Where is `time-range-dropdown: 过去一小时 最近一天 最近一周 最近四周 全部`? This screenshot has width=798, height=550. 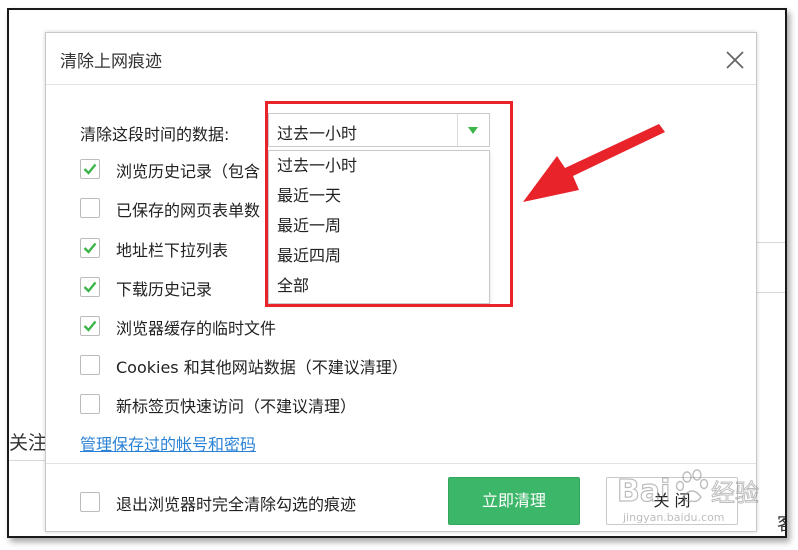
time-range-dropdown: 过去一小时 最近一天 最近一周 最近四周 全部 is located at coordinates (379, 227).